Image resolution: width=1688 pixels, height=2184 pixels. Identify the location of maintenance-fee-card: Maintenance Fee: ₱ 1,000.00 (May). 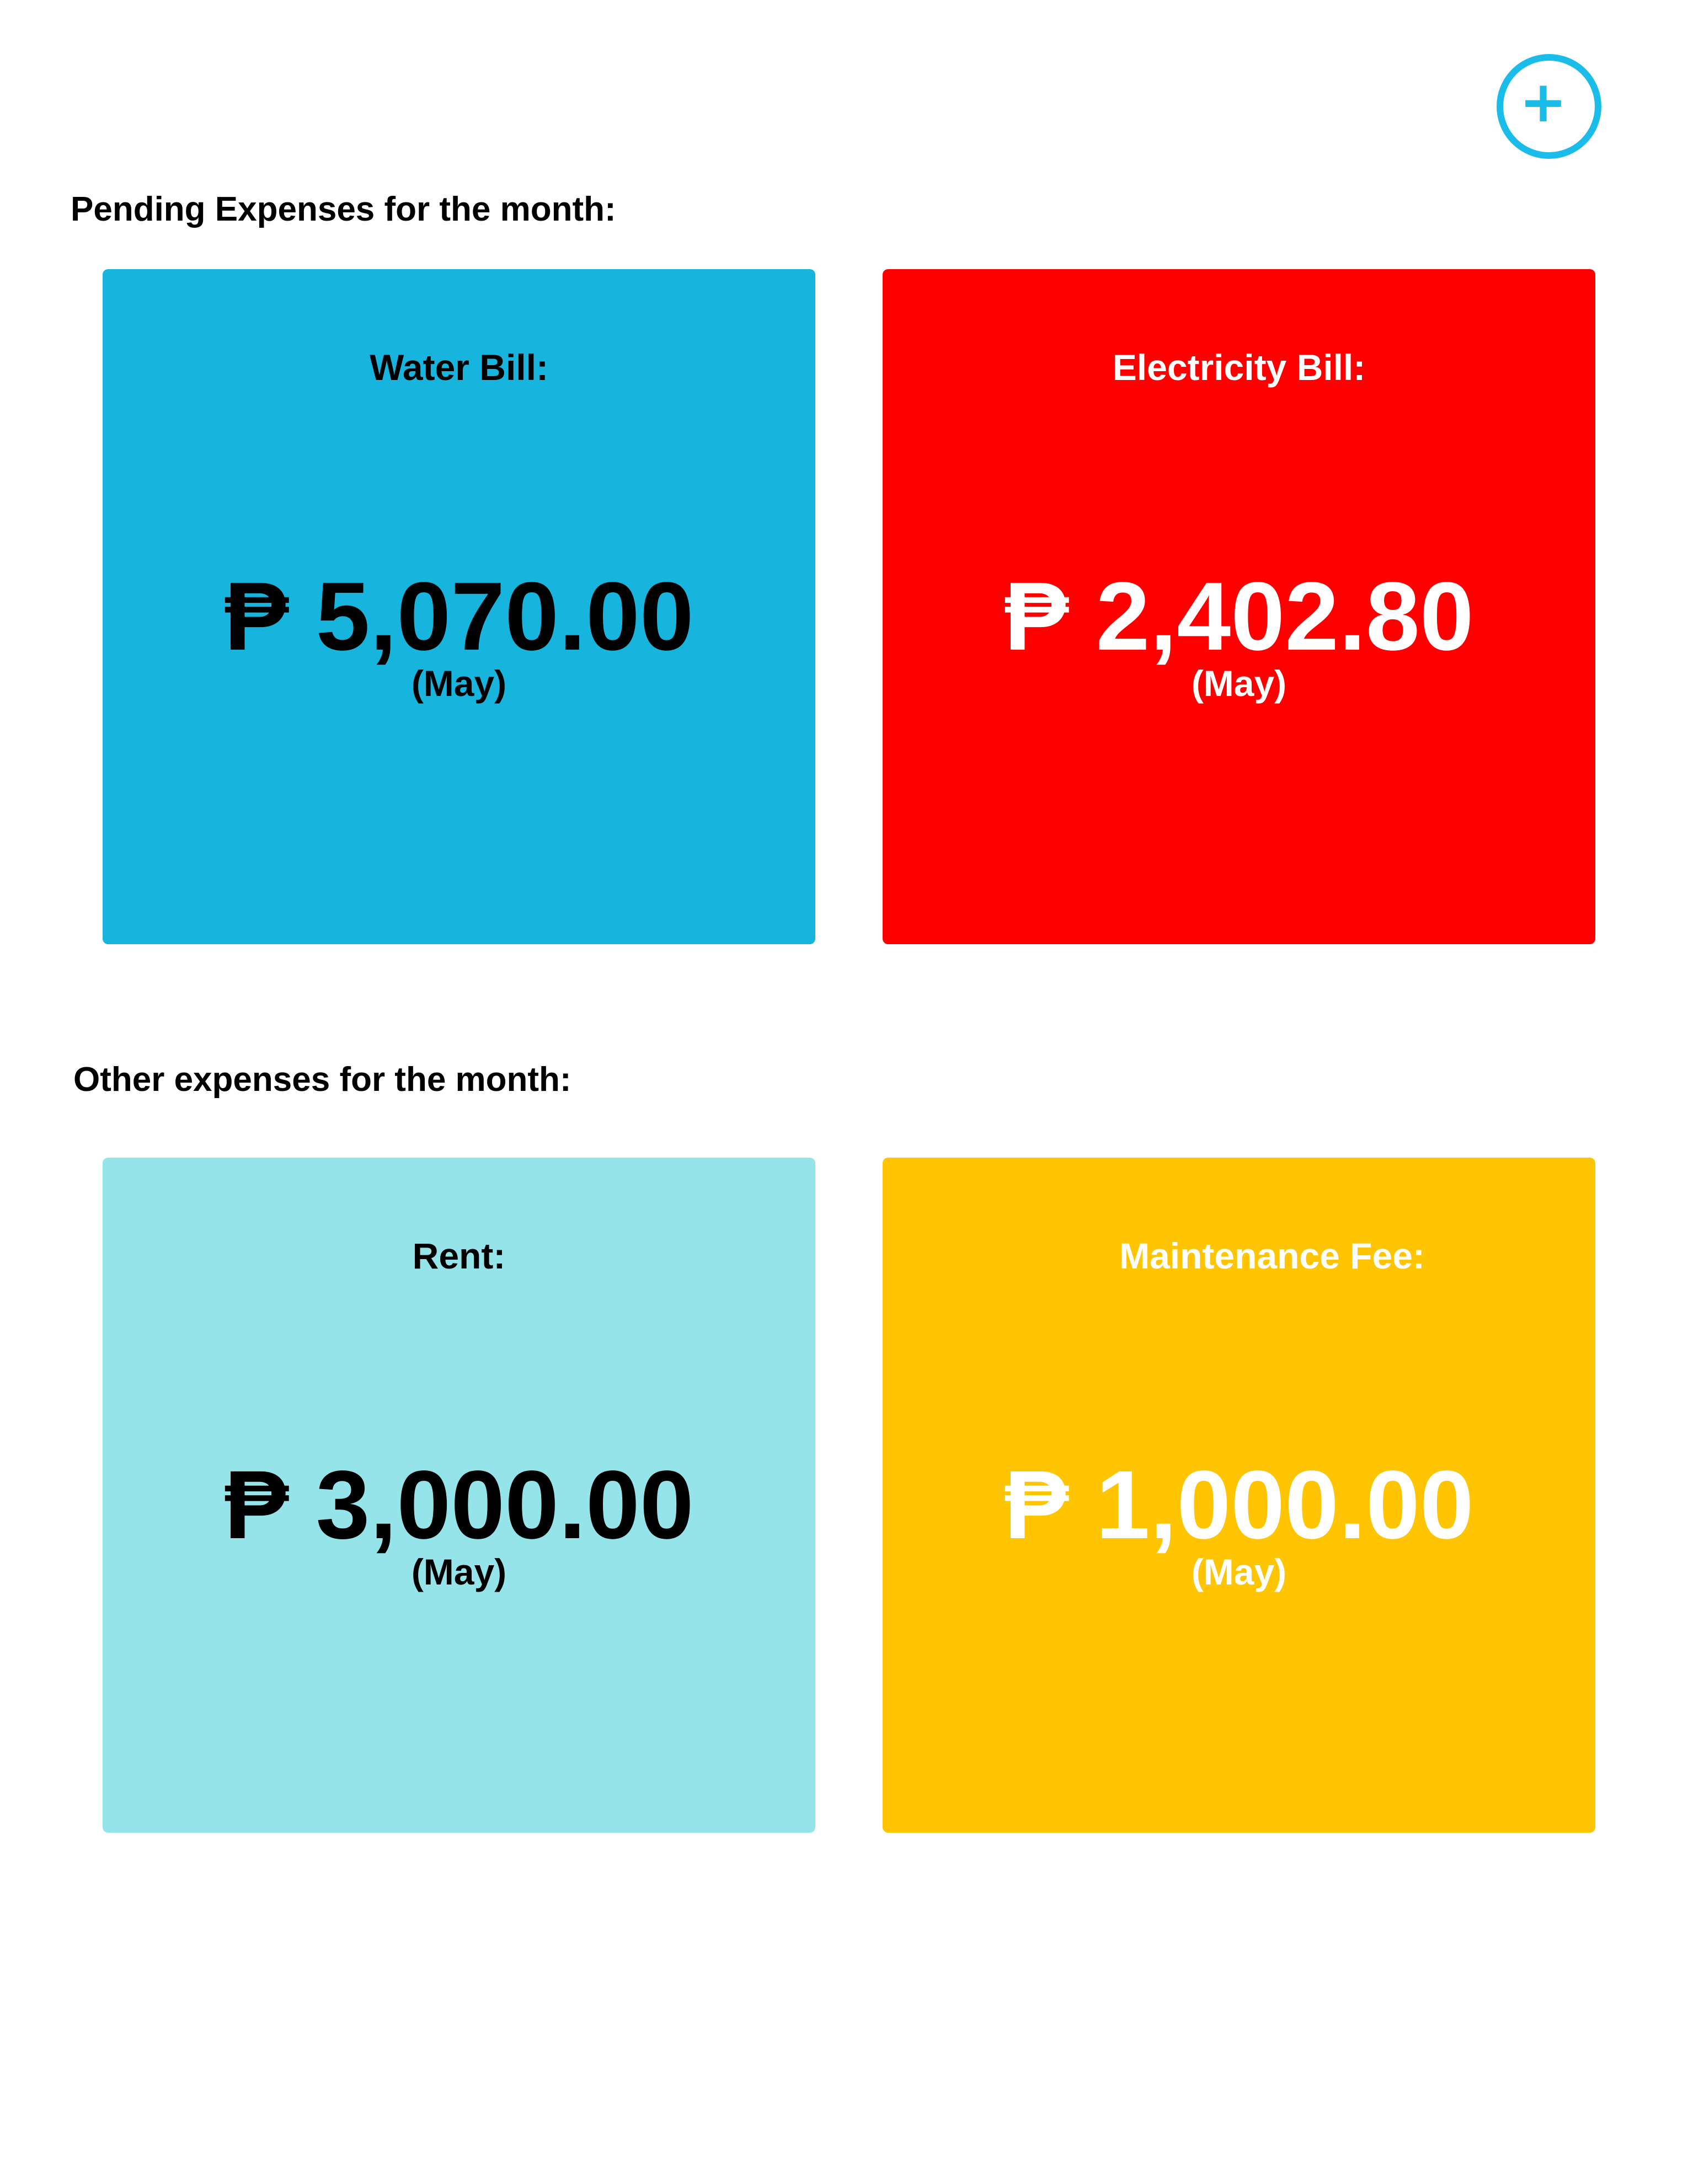
(1239, 1495).